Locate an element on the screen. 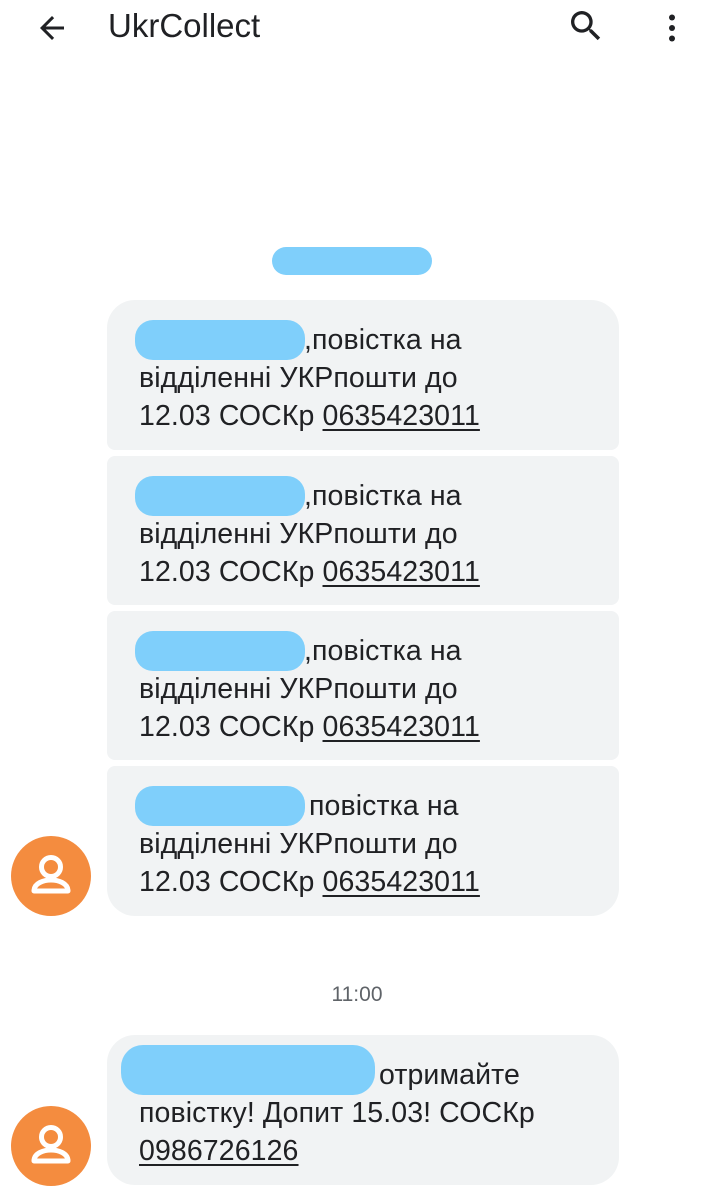 This screenshot has width=714, height=1186. arrow-back-icon is located at coordinates (52, 28).